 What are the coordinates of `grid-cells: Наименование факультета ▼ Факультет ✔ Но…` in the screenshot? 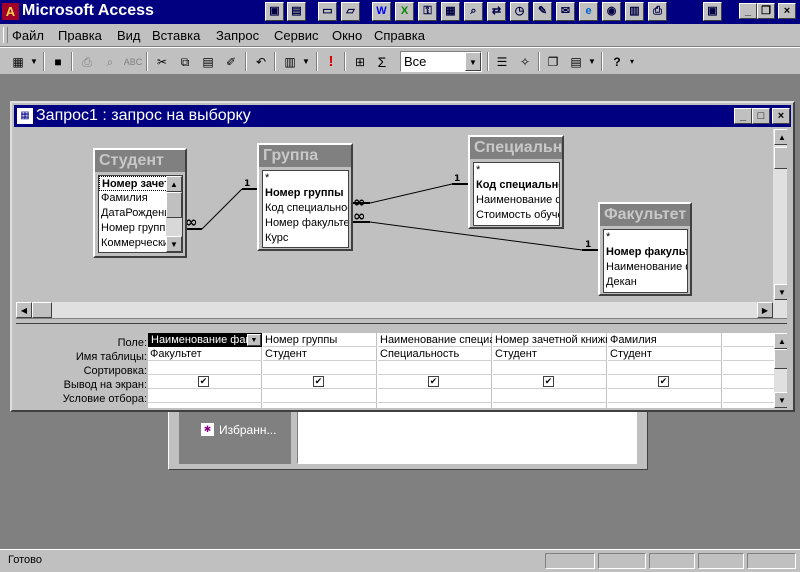 It's located at (461, 370).